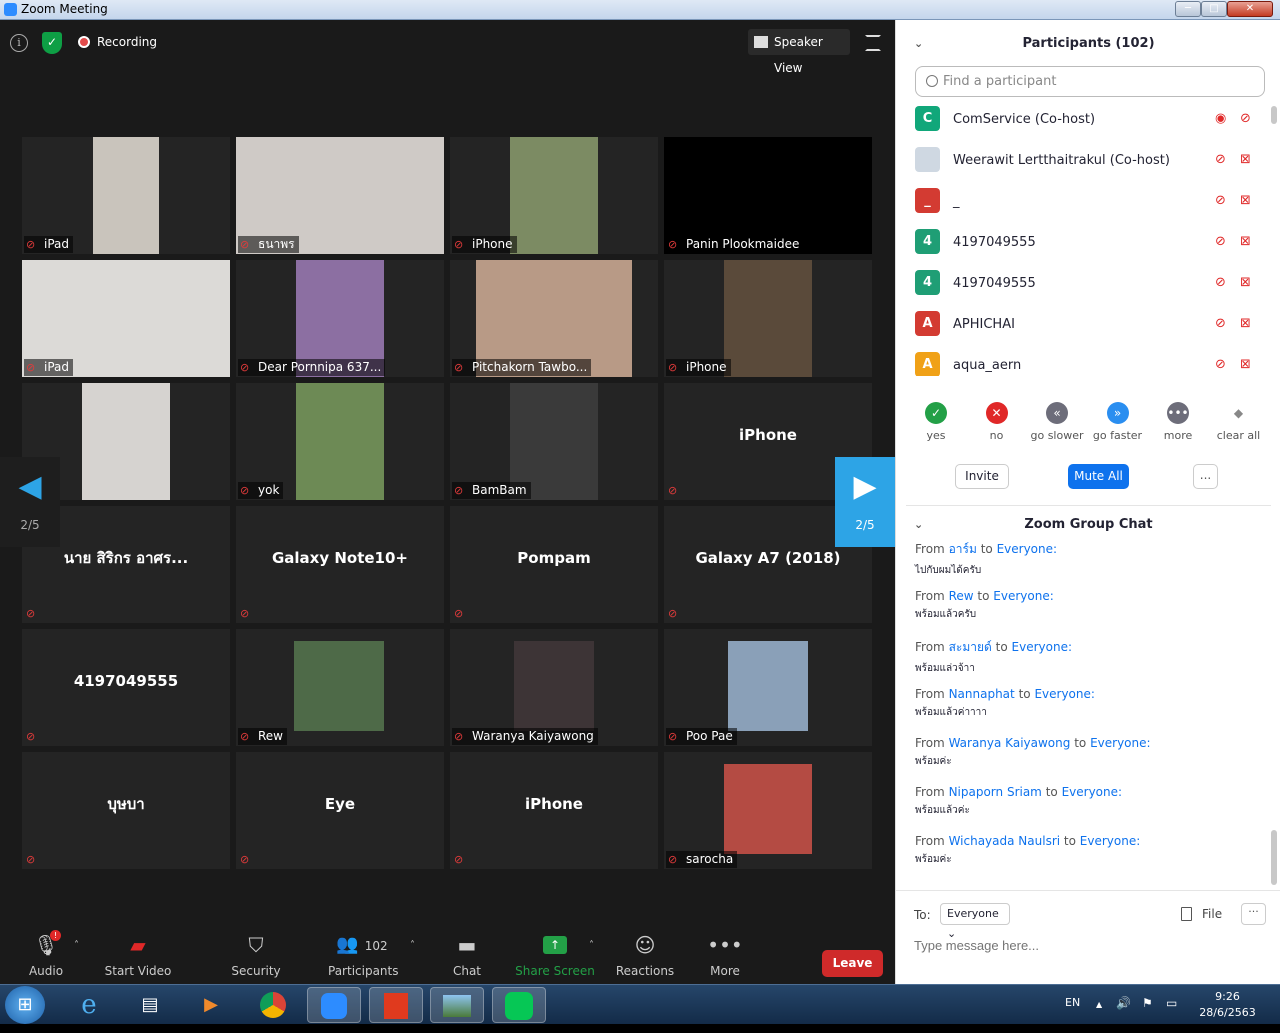 The width and height of the screenshot is (1280, 1033). What do you see at coordinates (1090, 81) in the screenshot?
I see `find-participant-input: Find a participant` at bounding box center [1090, 81].